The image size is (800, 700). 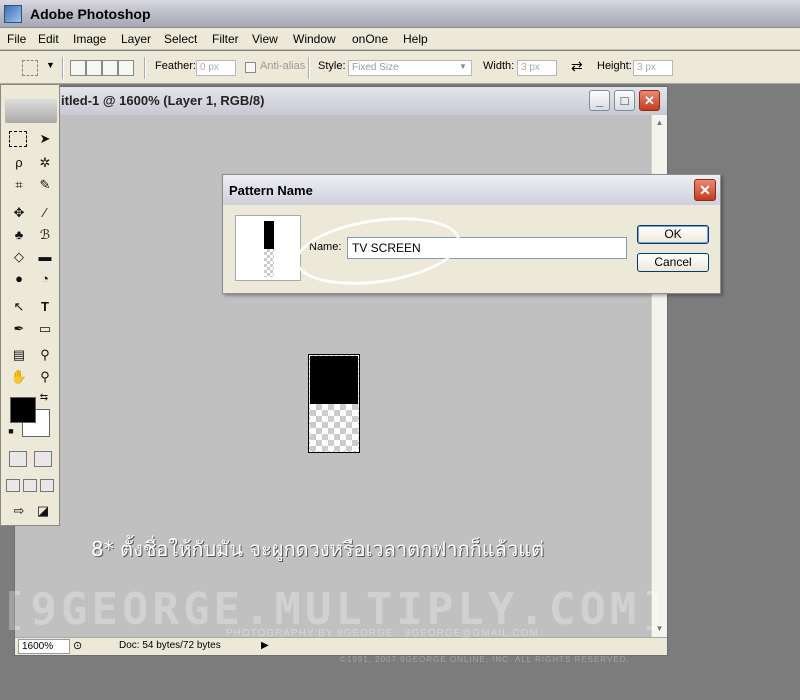 I want to click on subtract-selection-icon, so click(x=110, y=68).